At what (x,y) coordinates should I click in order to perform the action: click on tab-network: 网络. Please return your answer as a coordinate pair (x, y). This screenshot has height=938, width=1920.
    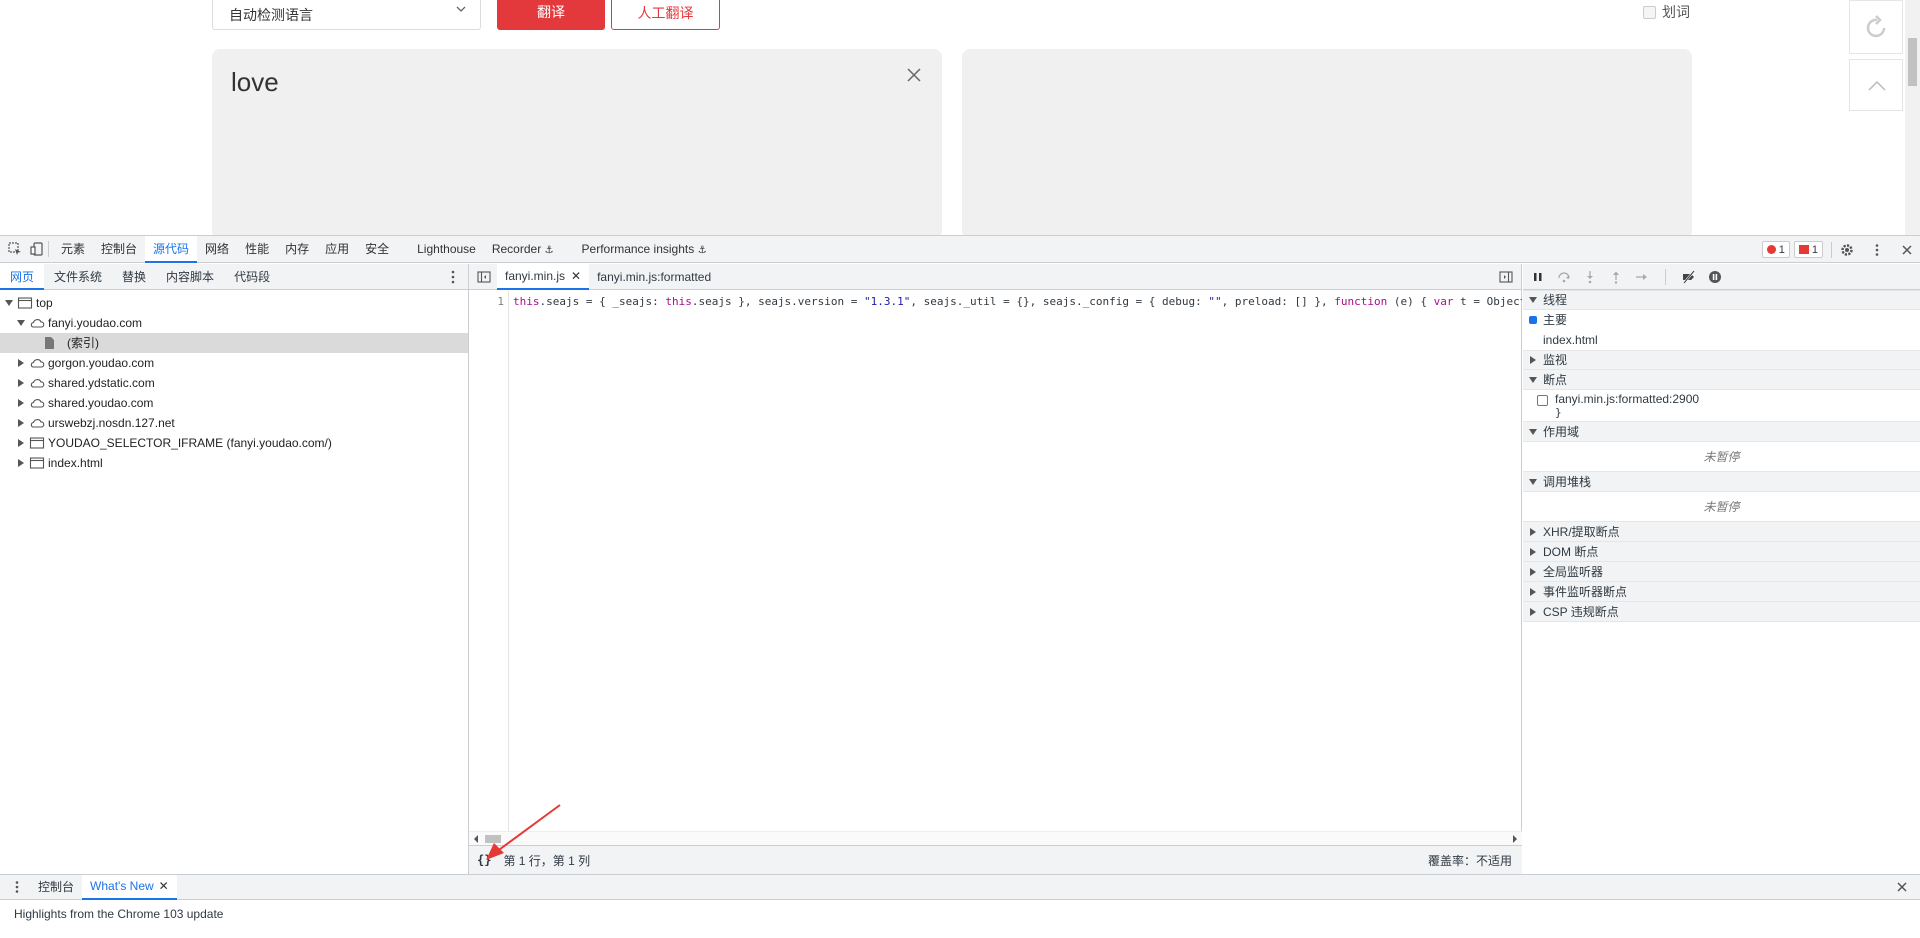
    Looking at the image, I should click on (217, 249).